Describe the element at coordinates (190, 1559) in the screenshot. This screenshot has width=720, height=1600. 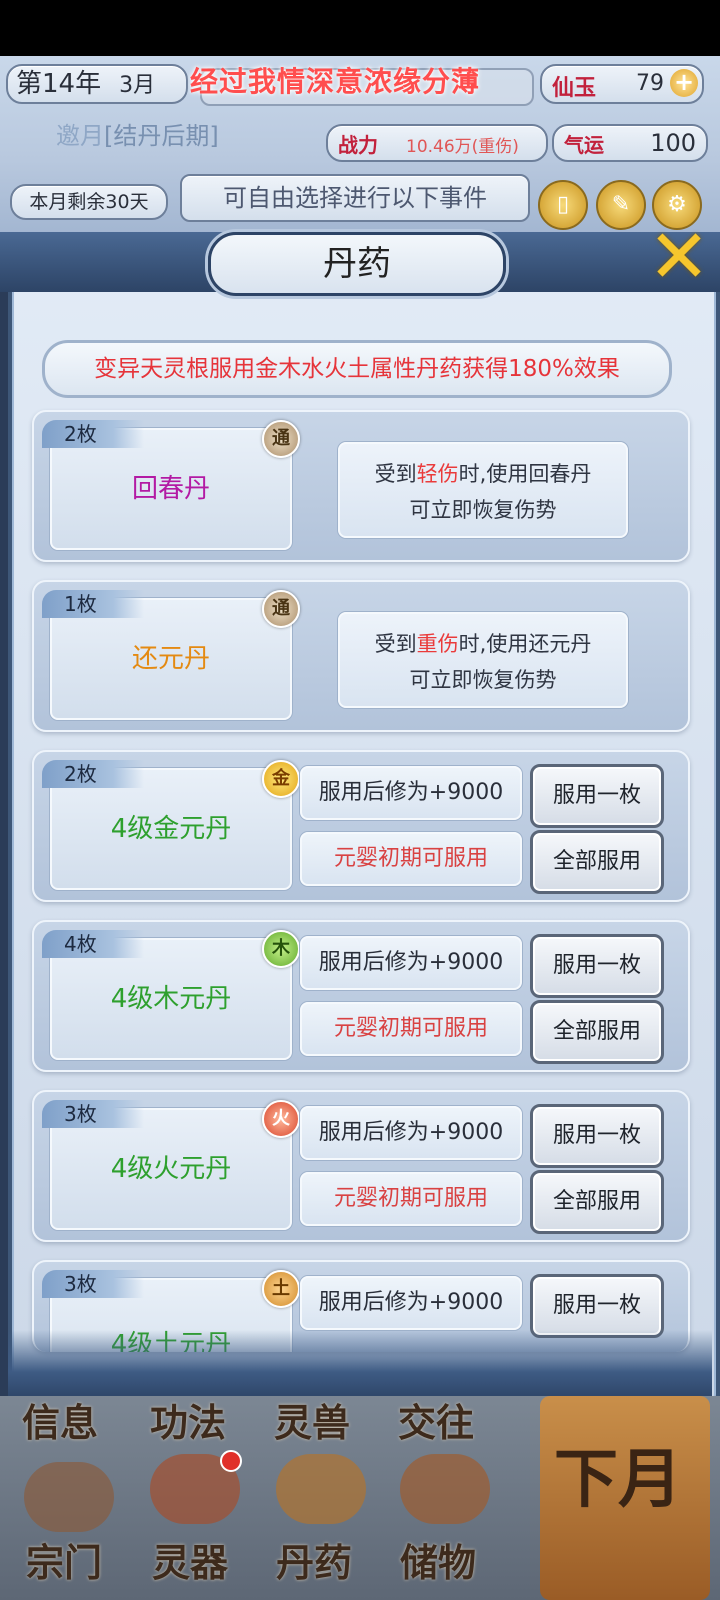
I see `nav-artifacts: 灵器` at that location.